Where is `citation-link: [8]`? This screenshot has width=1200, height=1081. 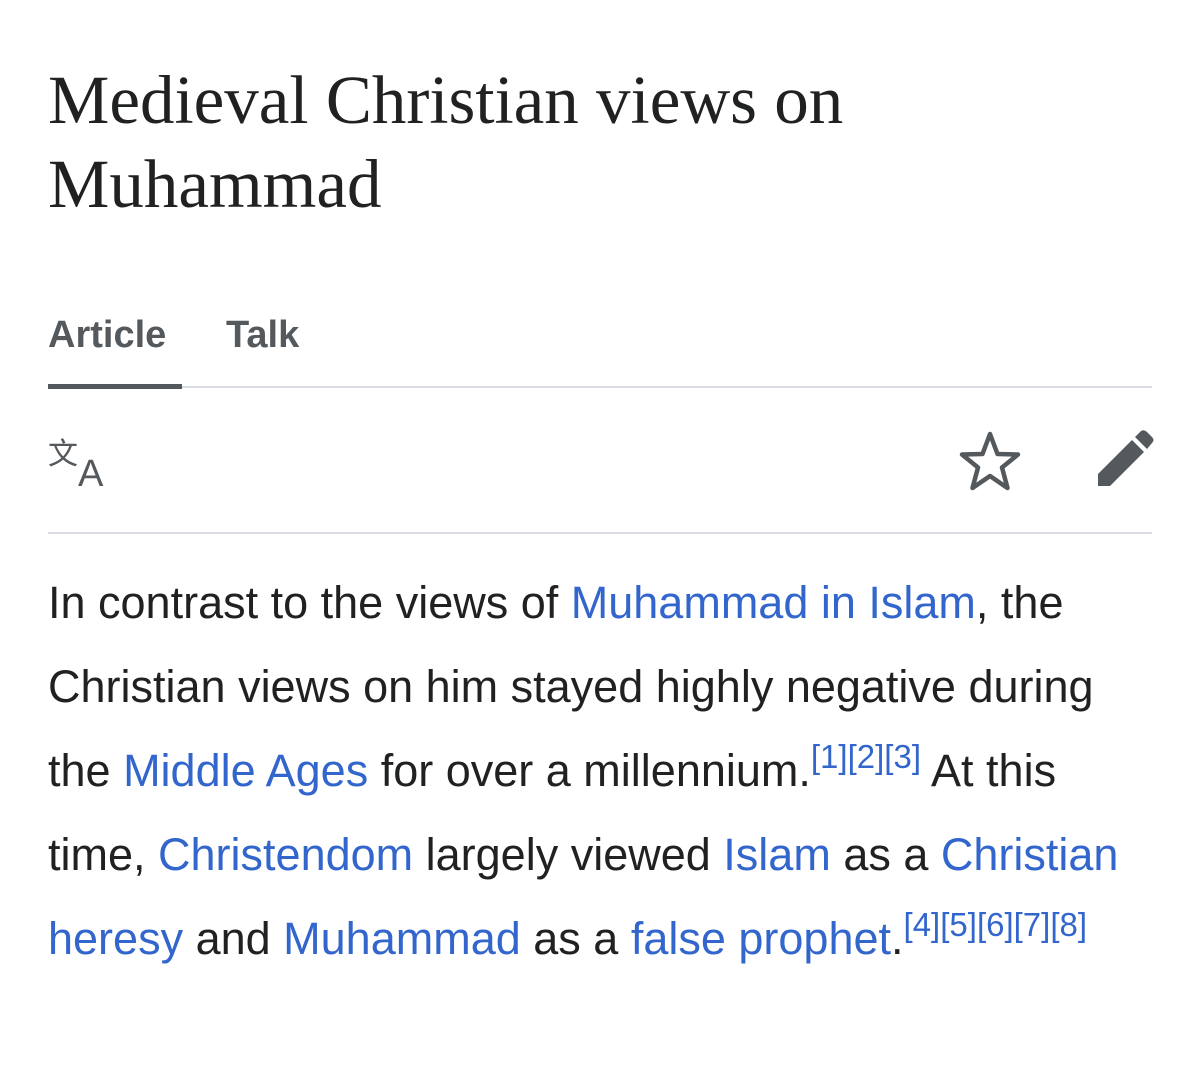 citation-link: [8] is located at coordinates (1068, 924).